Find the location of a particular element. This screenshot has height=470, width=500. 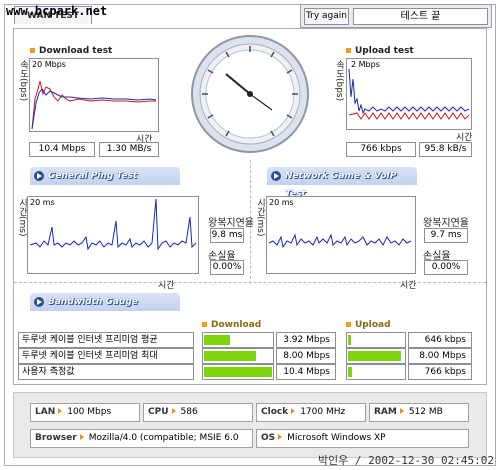

system-info-panel is located at coordinates (250, 425).